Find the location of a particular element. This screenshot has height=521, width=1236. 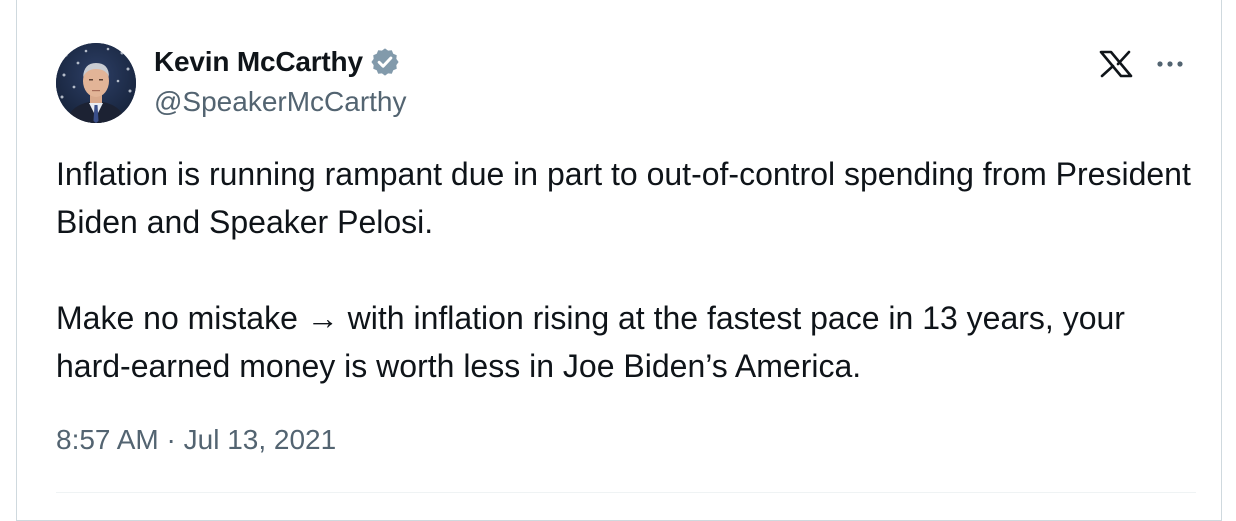

avatar-photo is located at coordinates (96, 83).